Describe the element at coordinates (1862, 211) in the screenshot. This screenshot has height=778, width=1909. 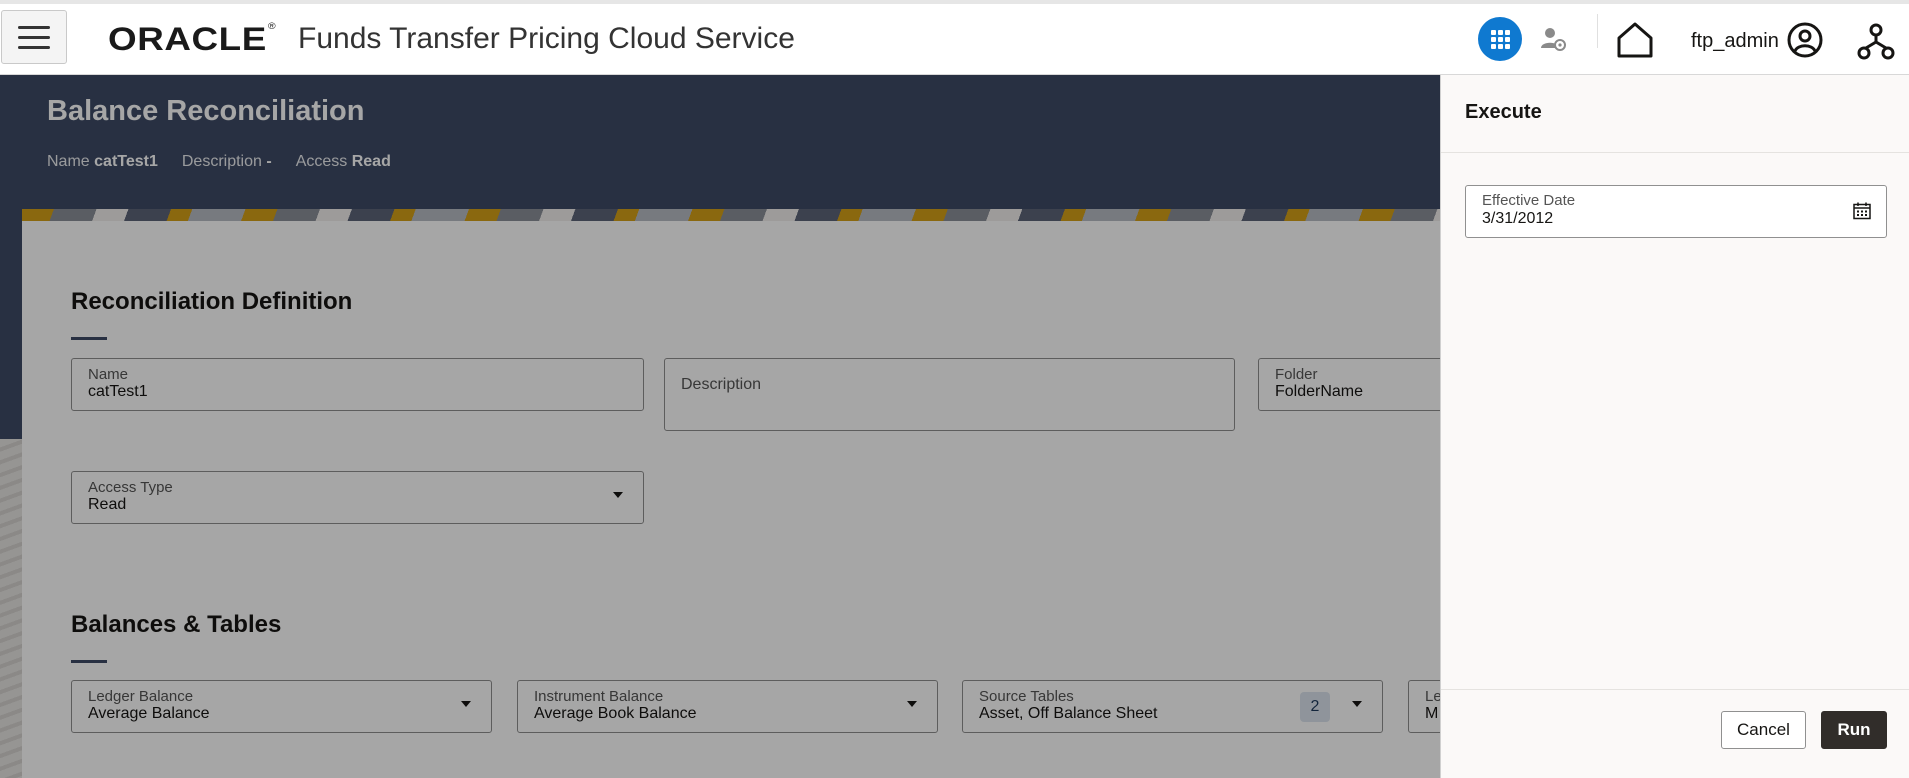
I see `calendar-icon` at that location.